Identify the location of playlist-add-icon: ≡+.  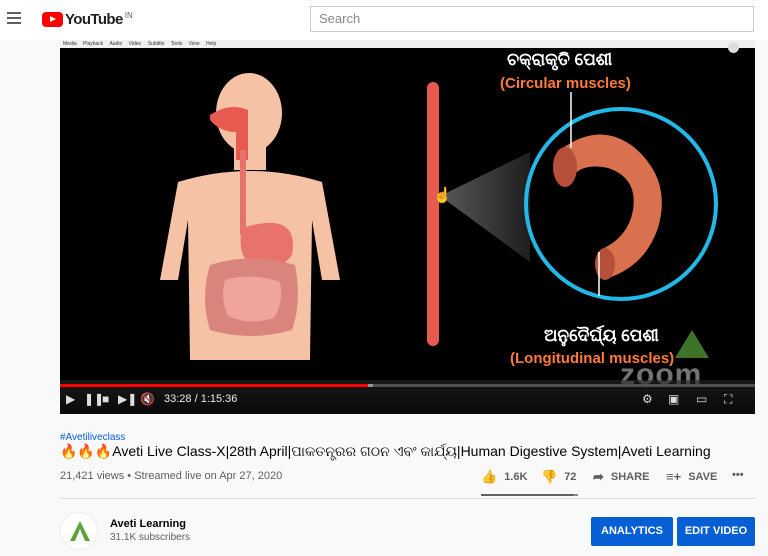
(674, 476).